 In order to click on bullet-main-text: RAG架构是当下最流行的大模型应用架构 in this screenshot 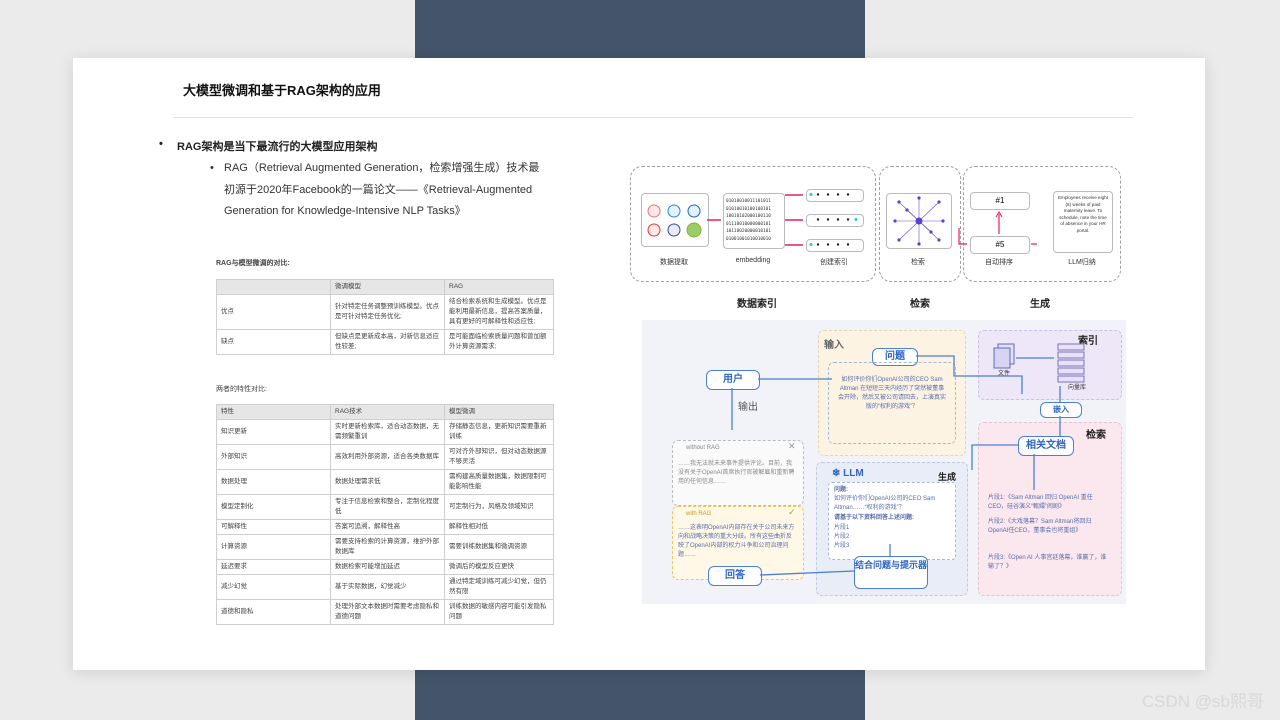, I will do `click(277, 147)`.